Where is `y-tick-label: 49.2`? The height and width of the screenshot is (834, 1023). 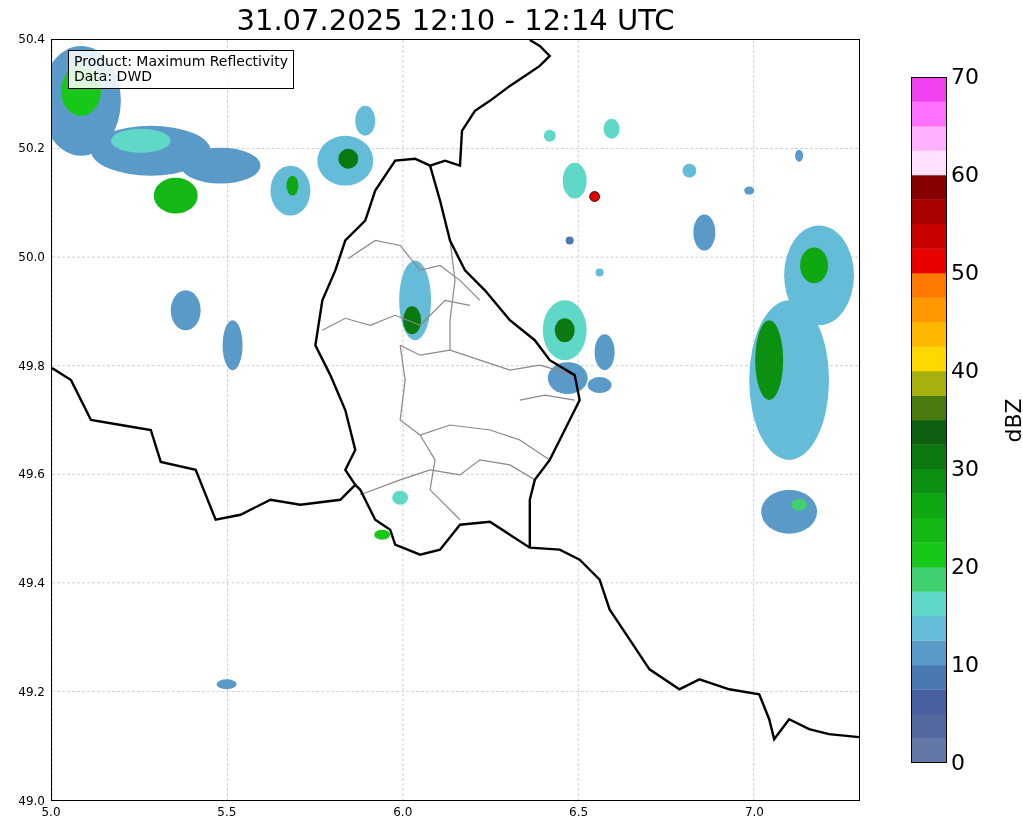
y-tick-label: 49.2 is located at coordinates (31, 692).